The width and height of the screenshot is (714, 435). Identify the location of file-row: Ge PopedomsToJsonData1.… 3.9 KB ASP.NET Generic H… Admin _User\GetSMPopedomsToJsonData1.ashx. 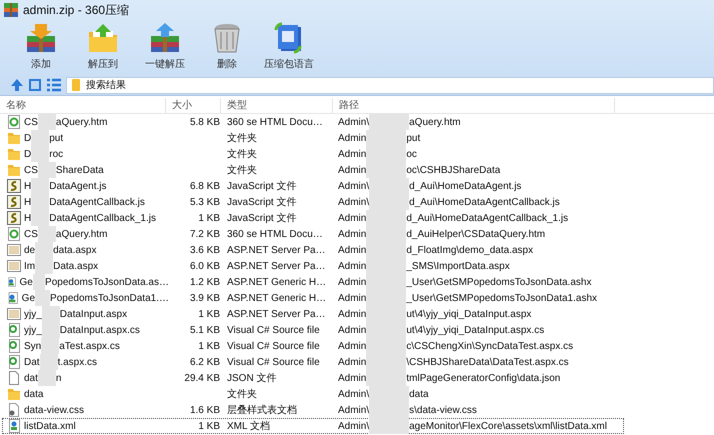
(313, 298).